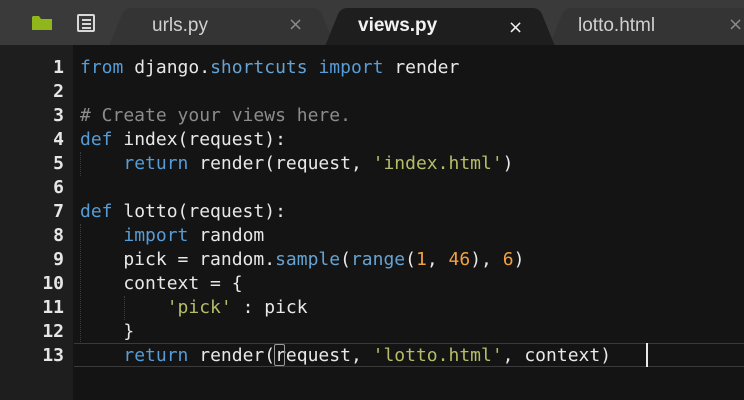  Describe the element at coordinates (459, 259) in the screenshot. I see `code-token: 46` at that location.